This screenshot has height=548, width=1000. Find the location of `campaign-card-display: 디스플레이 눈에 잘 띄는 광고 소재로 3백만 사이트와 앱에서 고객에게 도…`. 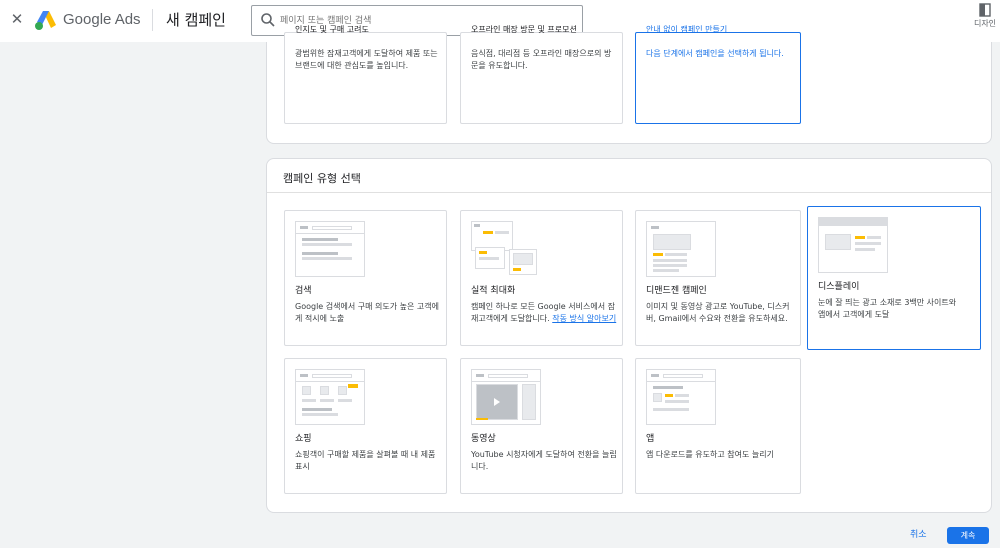

campaign-card-display: 디스플레이 눈에 잘 띄는 광고 소재로 3백만 사이트와 앱에서 고객에게 도… is located at coordinates (894, 278).